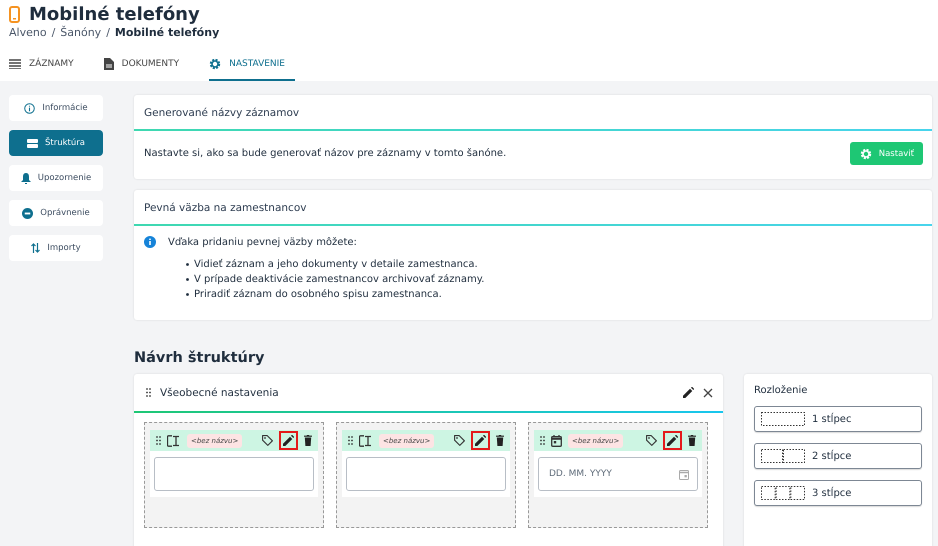  What do you see at coordinates (109, 64) in the screenshot?
I see `document-icon` at bounding box center [109, 64].